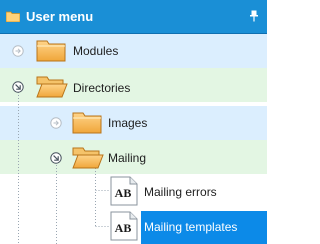 The width and height of the screenshot is (320, 244). I want to click on tree-item-label: Images, so click(127, 123).